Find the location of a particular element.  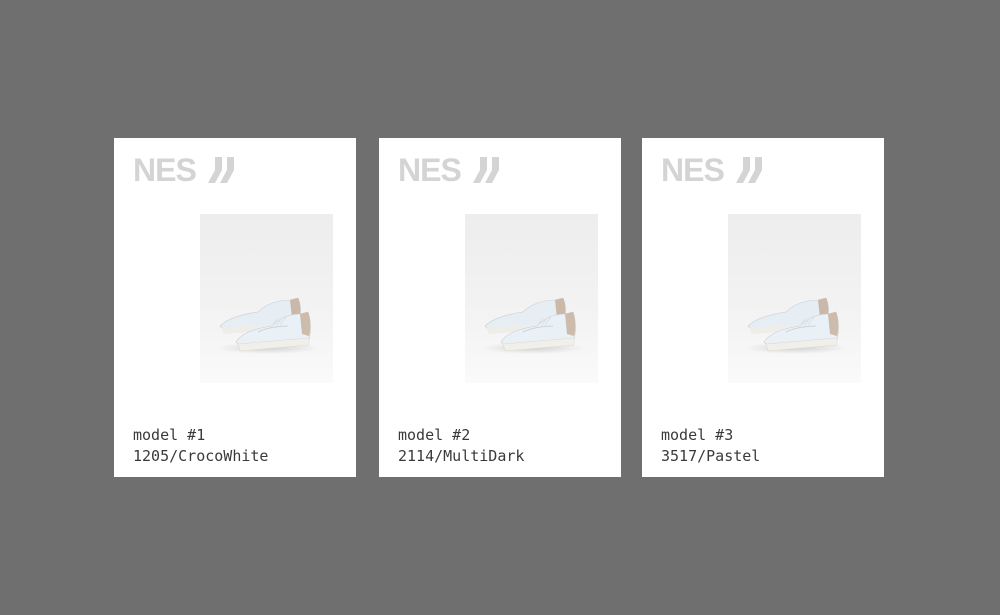

product-caption: model #3 3517/Pastel is located at coordinates (710, 446).